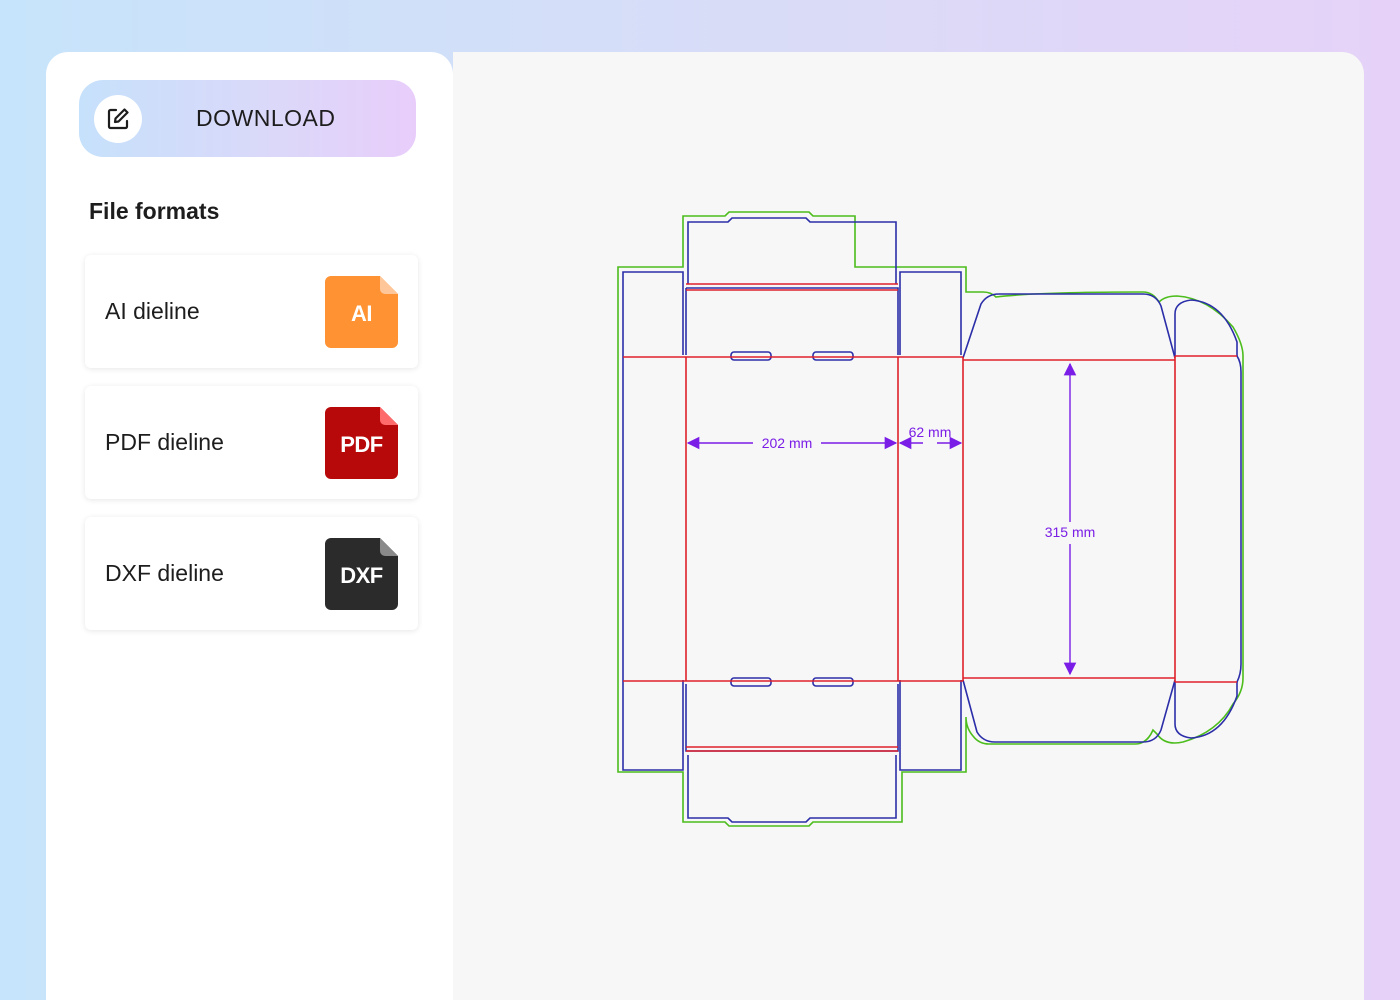  I want to click on dxf-file-icon: DXF, so click(361, 574).